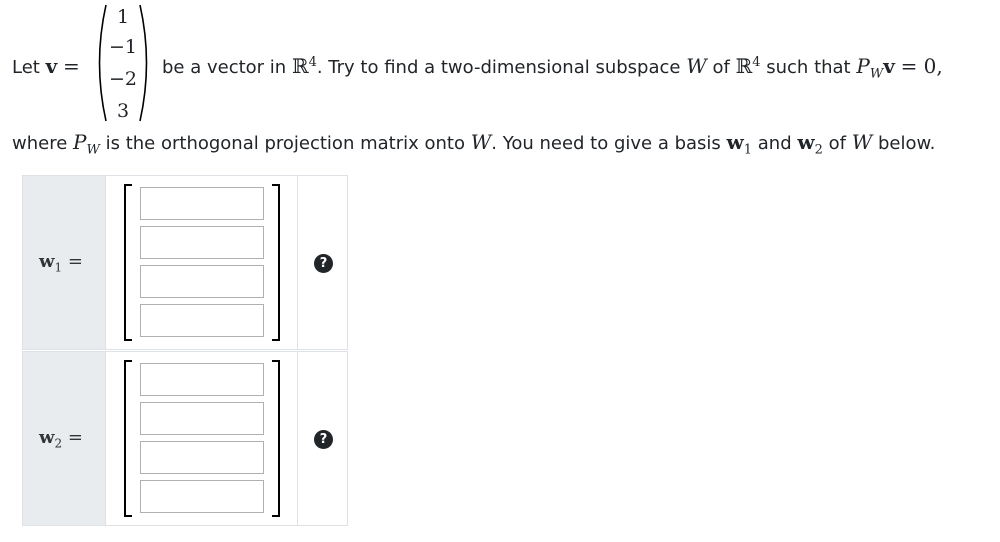  I want to click on answer-row-w1: w1 = ?, so click(185, 262).